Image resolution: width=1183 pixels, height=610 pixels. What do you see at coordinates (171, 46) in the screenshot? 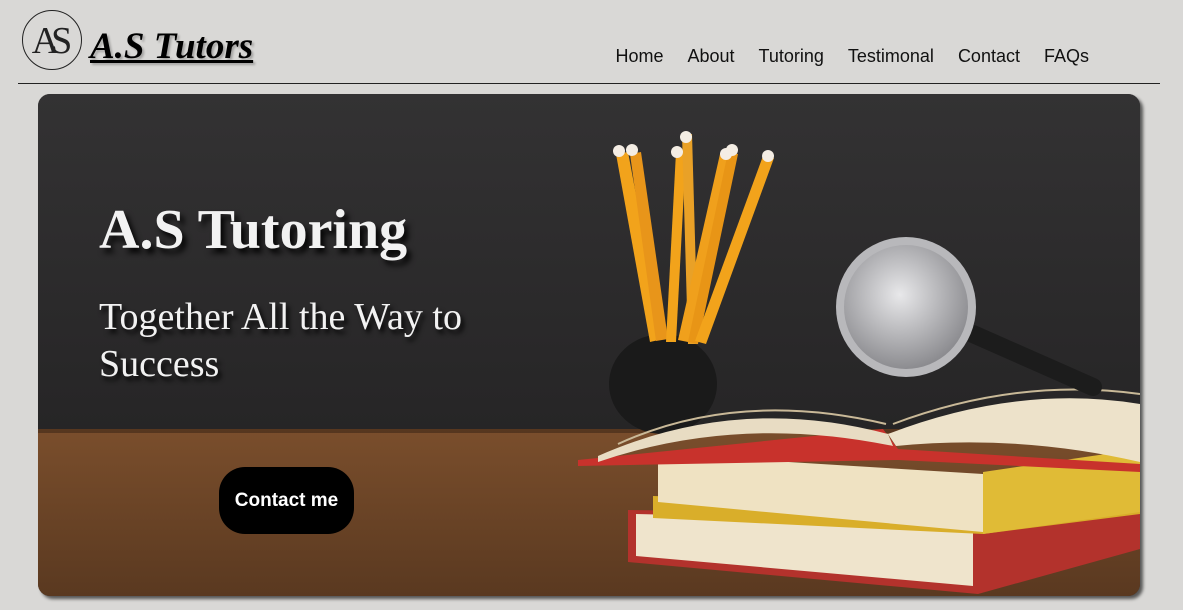
I see `brand-name: A.S Tutors` at bounding box center [171, 46].